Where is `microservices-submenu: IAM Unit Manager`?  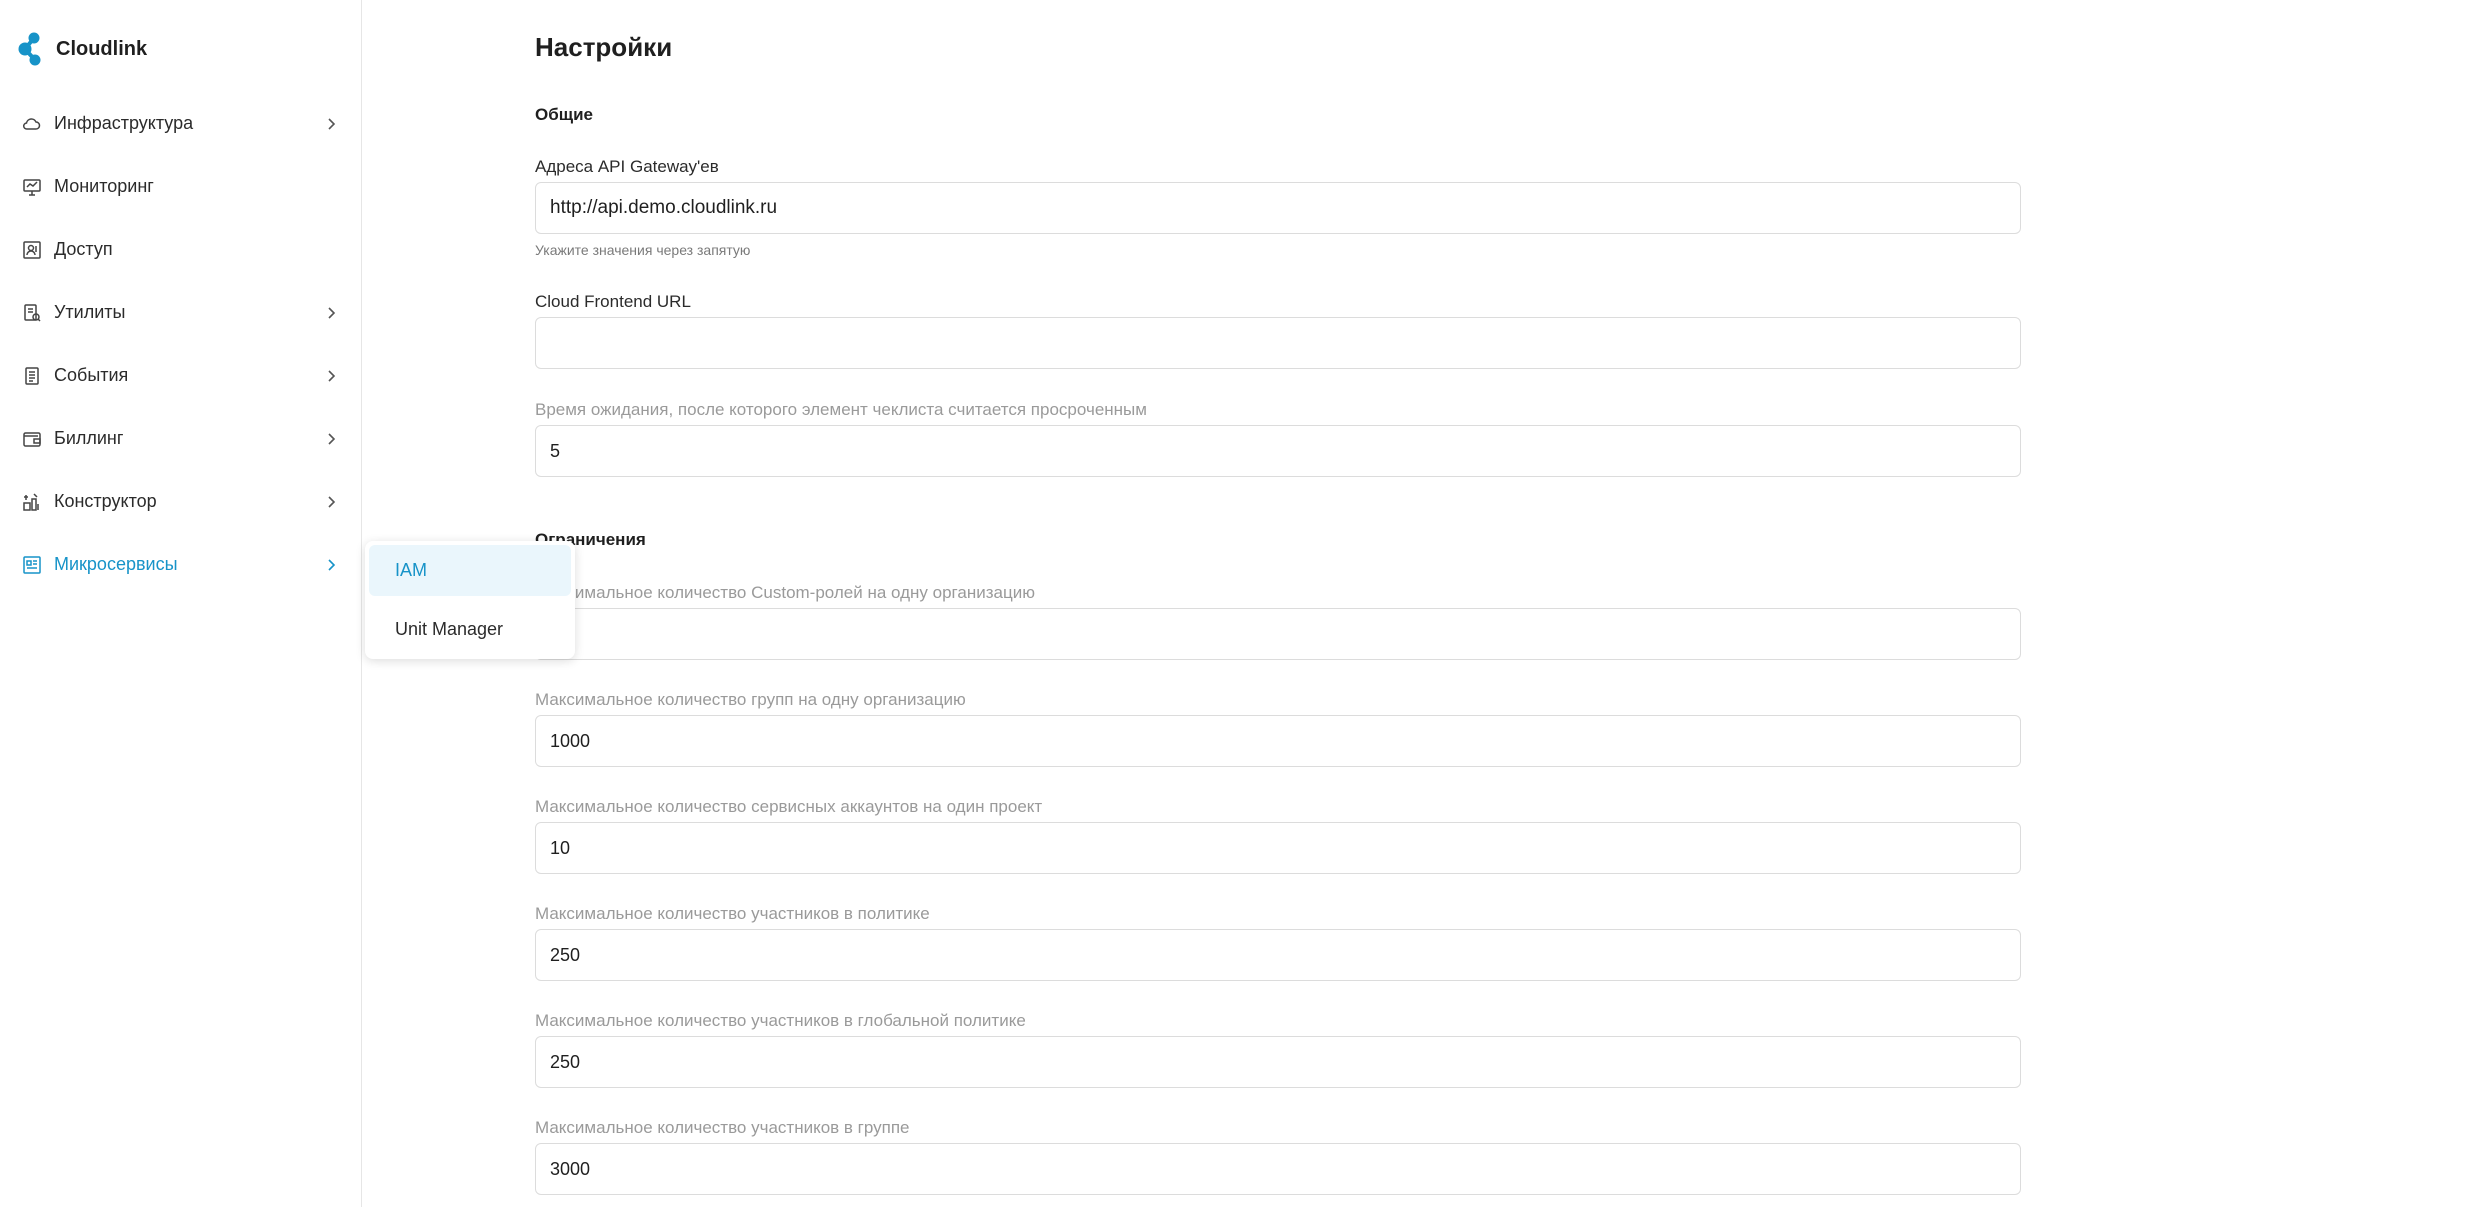
microservices-submenu: IAM Unit Manager is located at coordinates (470, 600).